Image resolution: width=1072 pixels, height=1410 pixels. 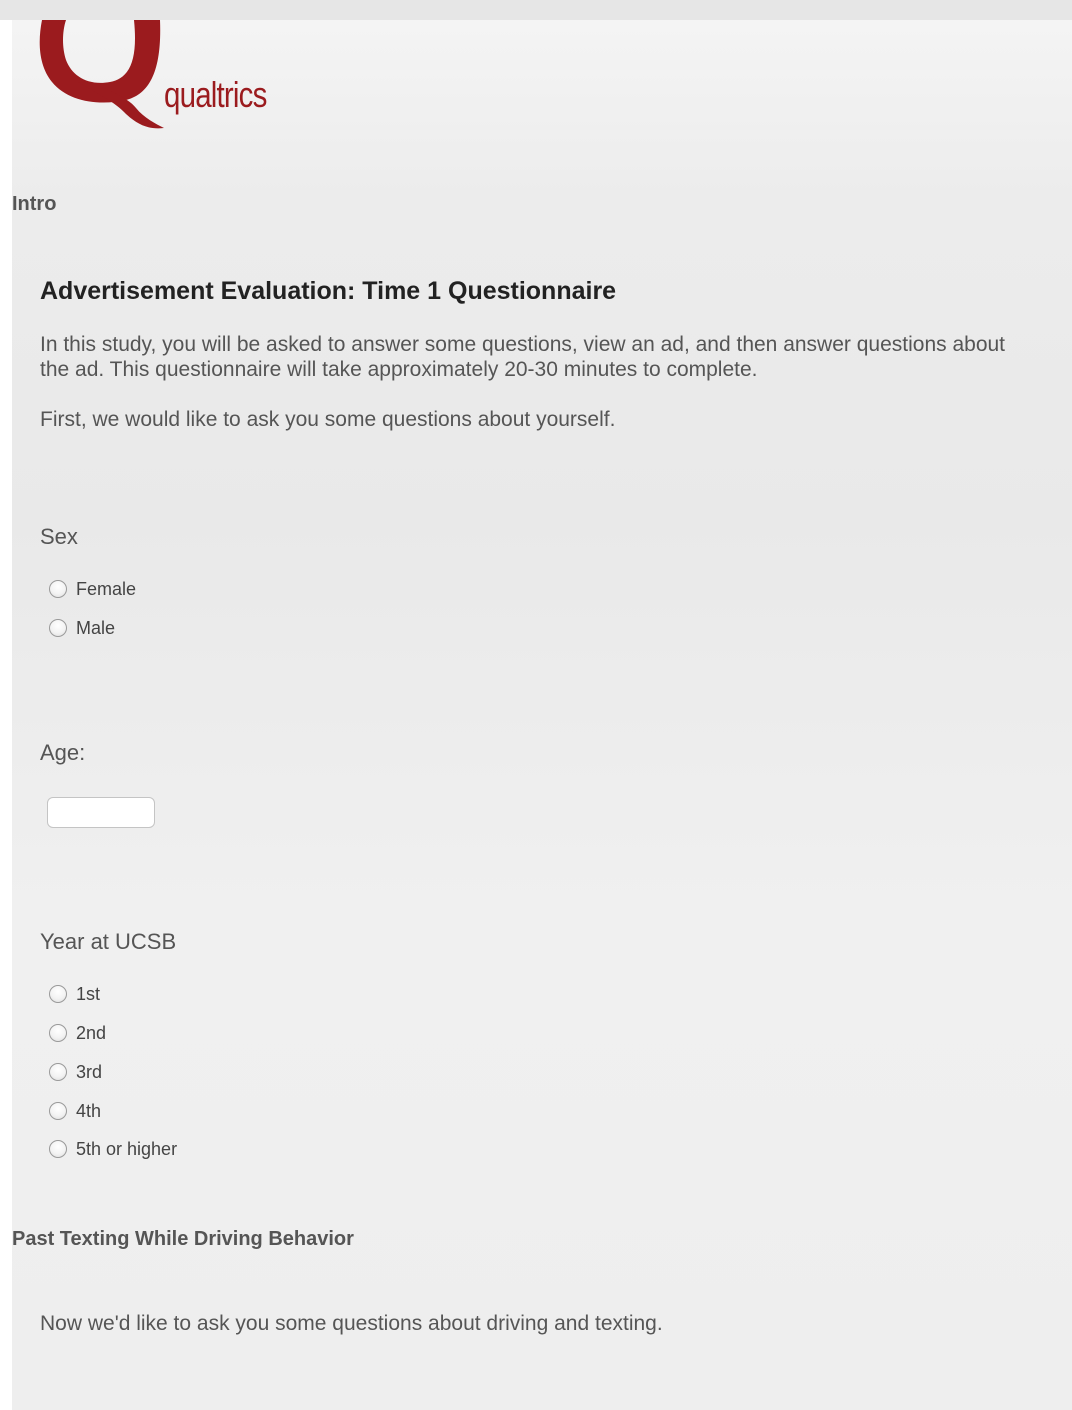 What do you see at coordinates (101, 812) in the screenshot?
I see `age-input` at bounding box center [101, 812].